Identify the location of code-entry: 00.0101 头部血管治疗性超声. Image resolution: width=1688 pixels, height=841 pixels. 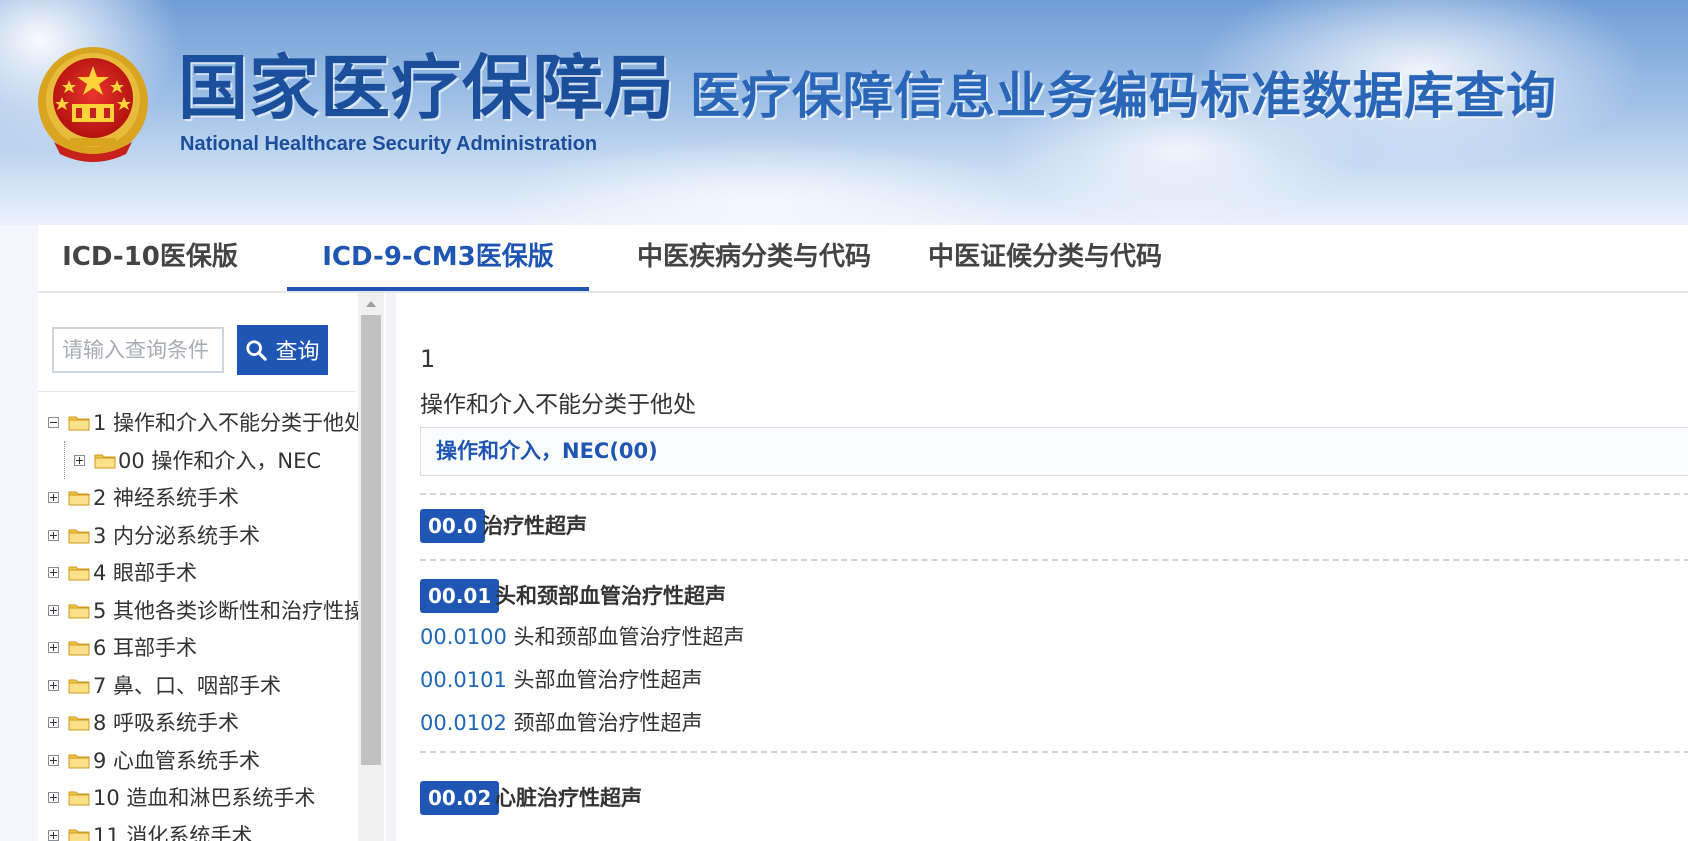
(561, 680).